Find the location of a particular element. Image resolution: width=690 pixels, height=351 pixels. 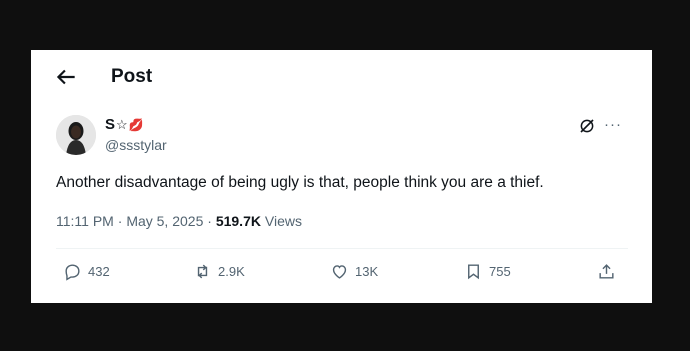

reply-icon is located at coordinates (72, 272).